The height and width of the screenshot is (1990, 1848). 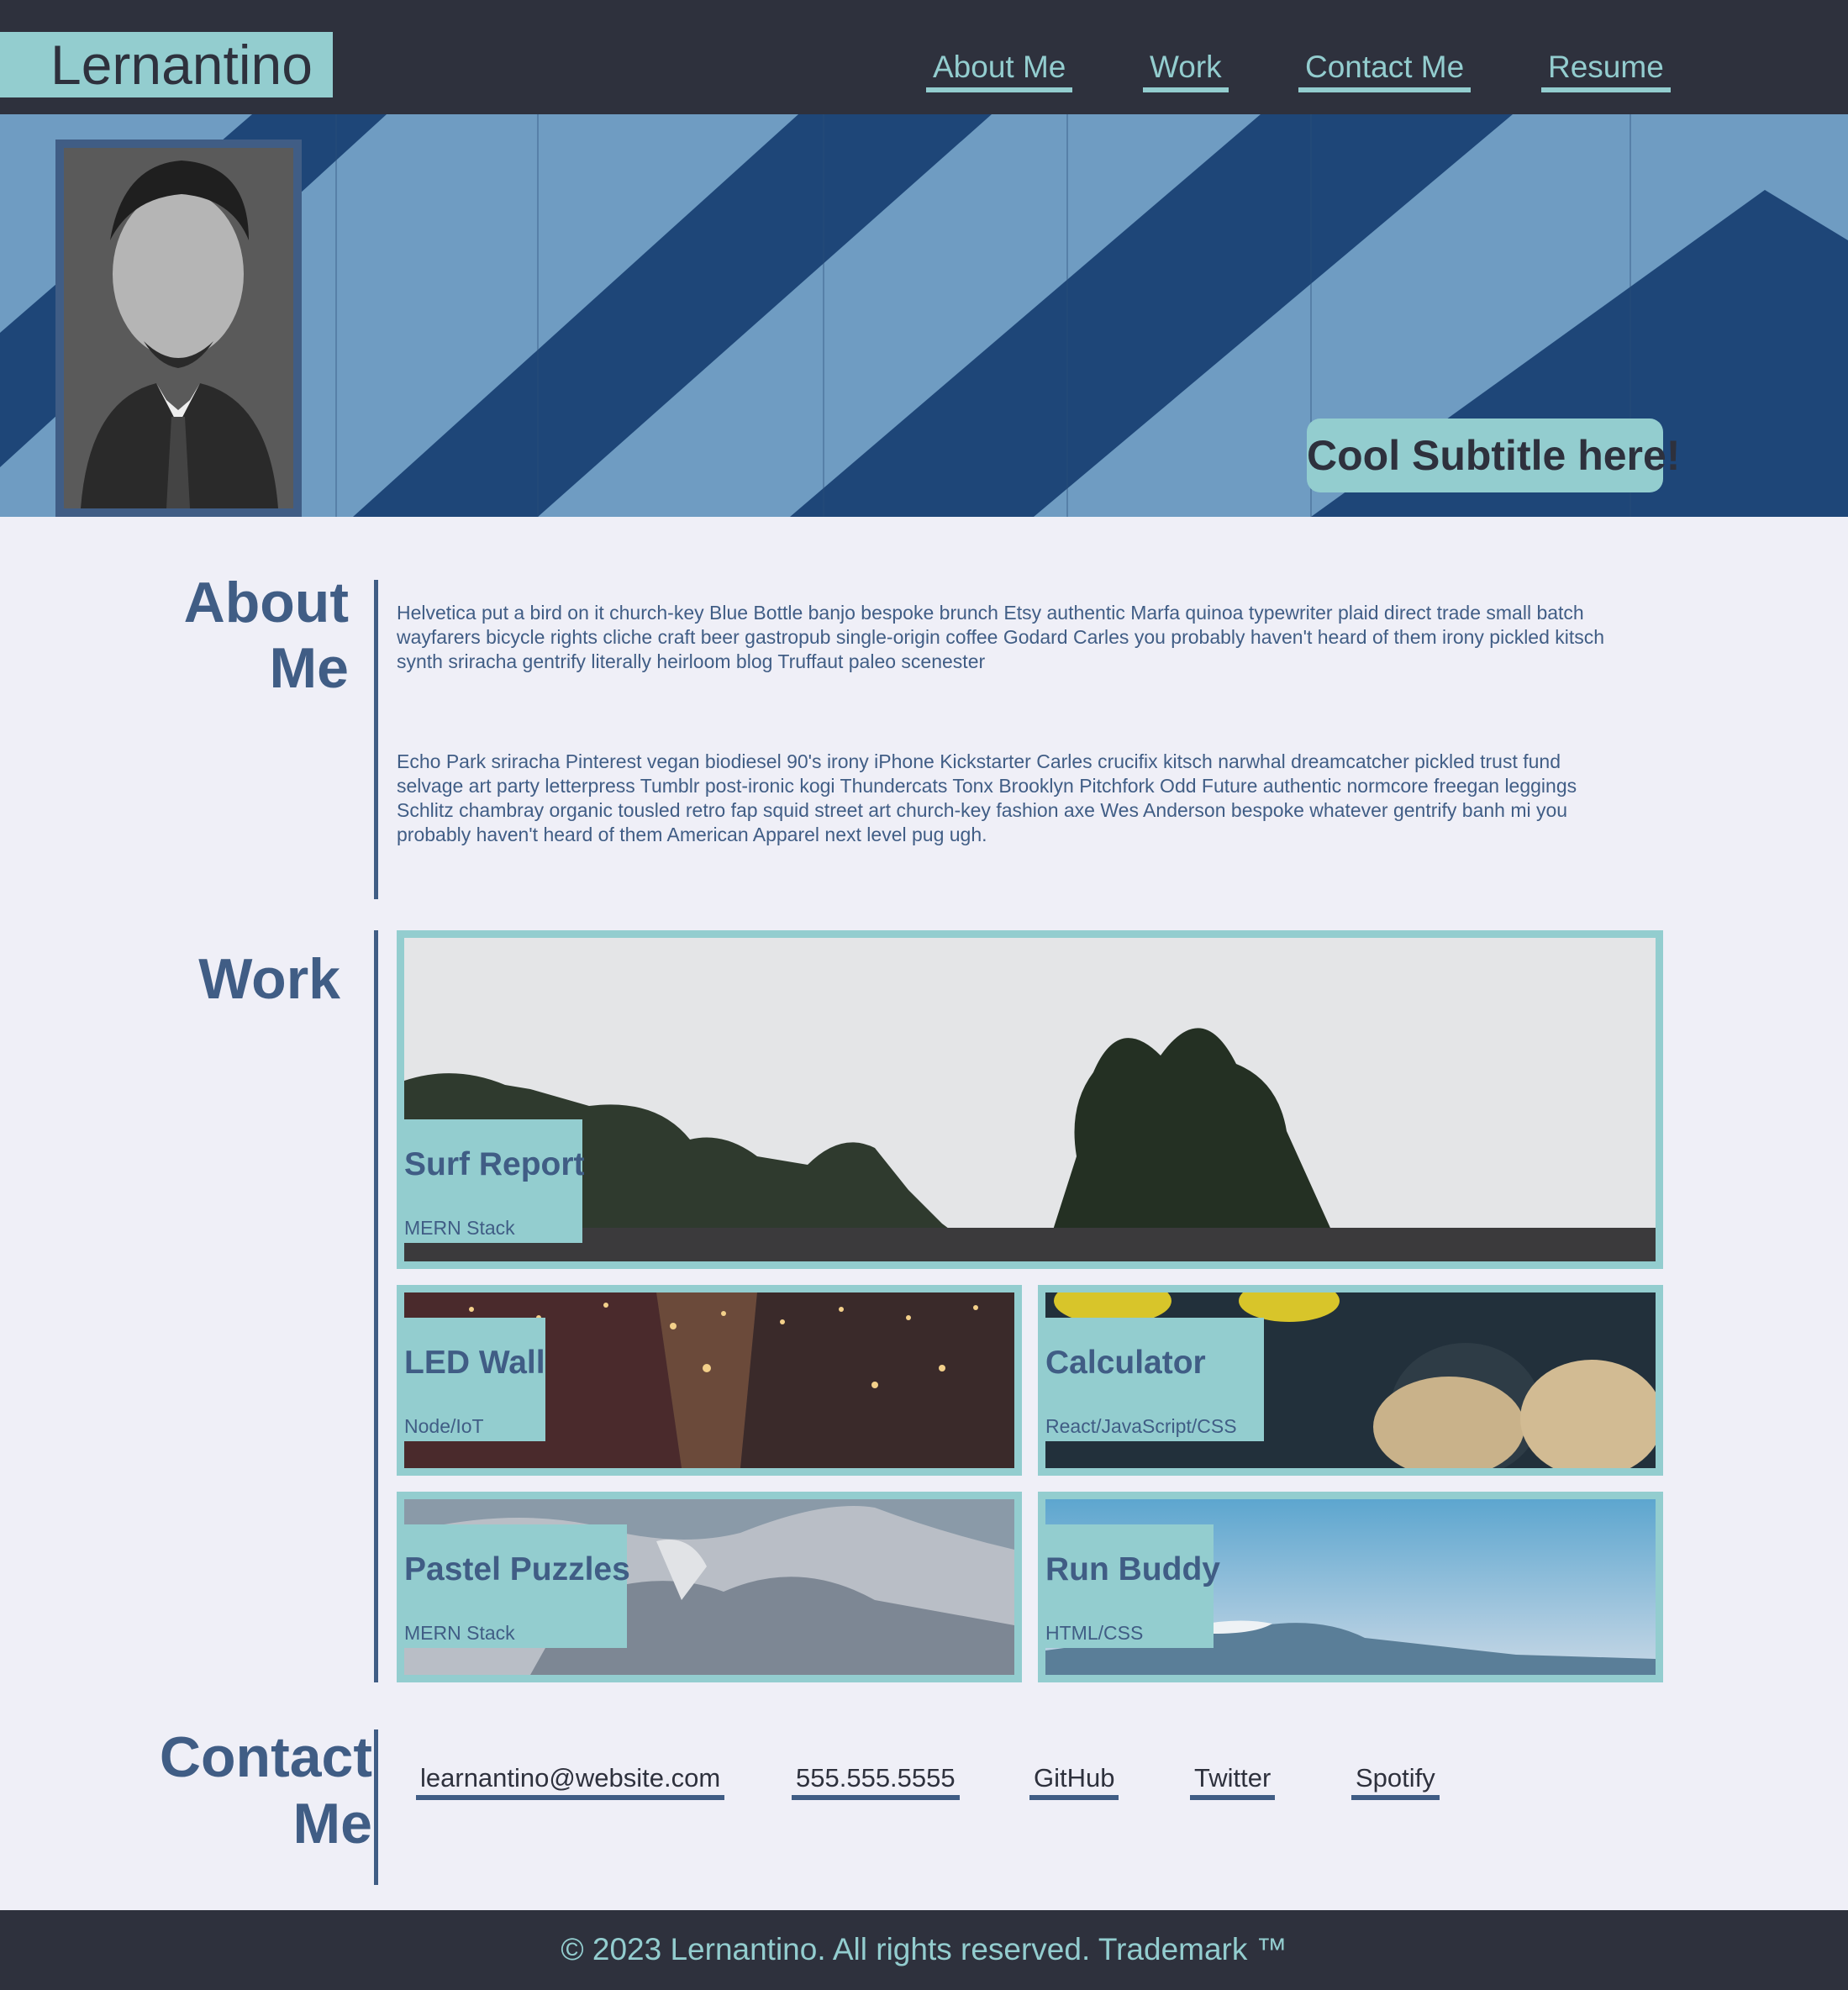 What do you see at coordinates (1385, 70) in the screenshot?
I see `nav-link-contact-me: Contact Me` at bounding box center [1385, 70].